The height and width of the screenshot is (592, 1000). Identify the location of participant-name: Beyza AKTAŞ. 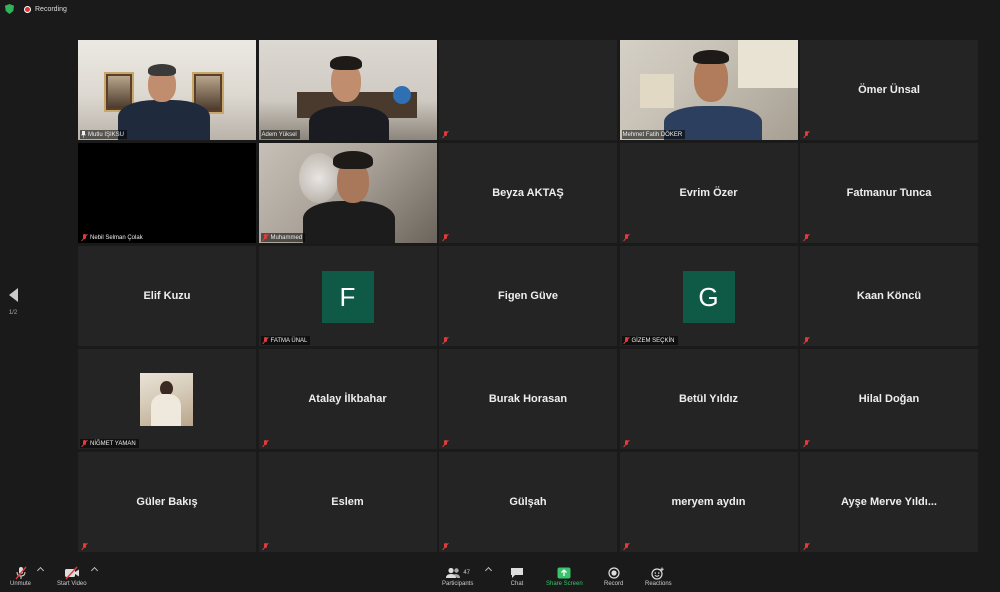
(528, 193).